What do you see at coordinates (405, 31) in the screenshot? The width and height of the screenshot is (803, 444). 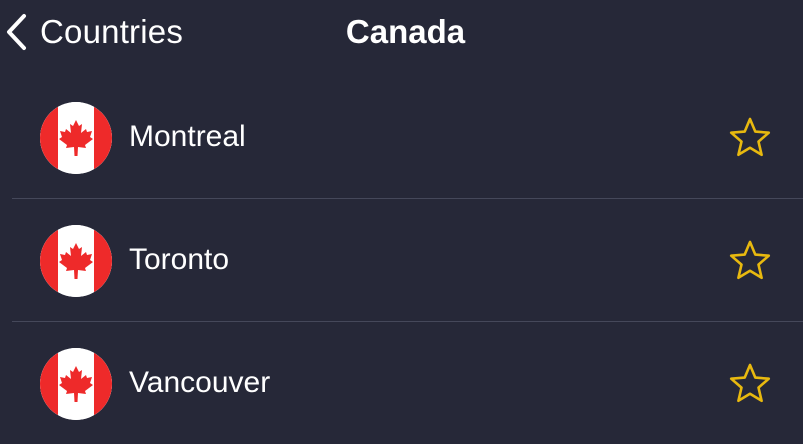 I see `page-title: Canada` at bounding box center [405, 31].